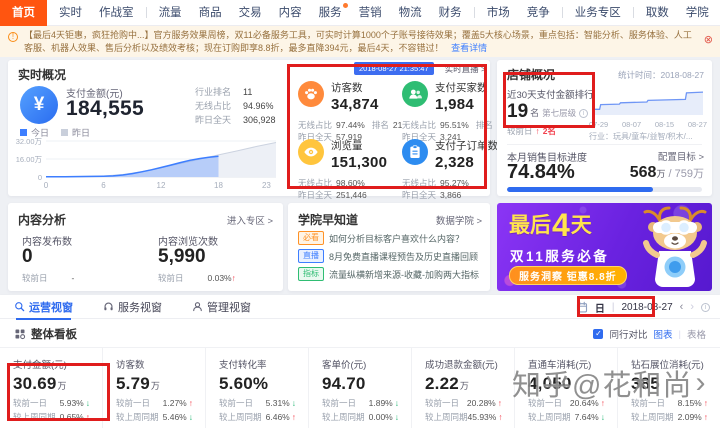 The image size is (720, 428). I want to click on enter-zone-link: 进入专区 >, so click(250, 220).